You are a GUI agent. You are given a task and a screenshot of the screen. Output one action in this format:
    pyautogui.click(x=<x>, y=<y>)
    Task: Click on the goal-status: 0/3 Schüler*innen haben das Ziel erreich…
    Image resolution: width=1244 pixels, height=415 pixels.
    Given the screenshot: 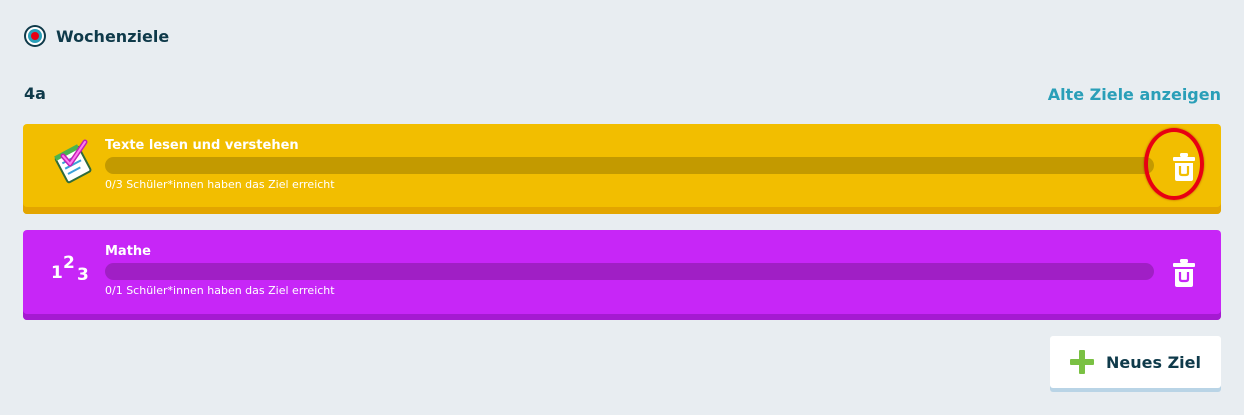 What is the action you would take?
    pyautogui.click(x=220, y=184)
    